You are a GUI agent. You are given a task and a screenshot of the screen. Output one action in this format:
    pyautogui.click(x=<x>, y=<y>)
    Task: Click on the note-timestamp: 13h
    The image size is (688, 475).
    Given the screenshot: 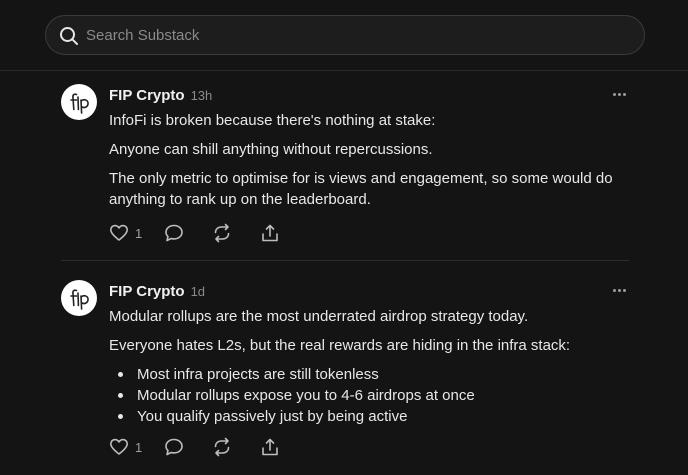 What is the action you would take?
    pyautogui.click(x=202, y=95)
    